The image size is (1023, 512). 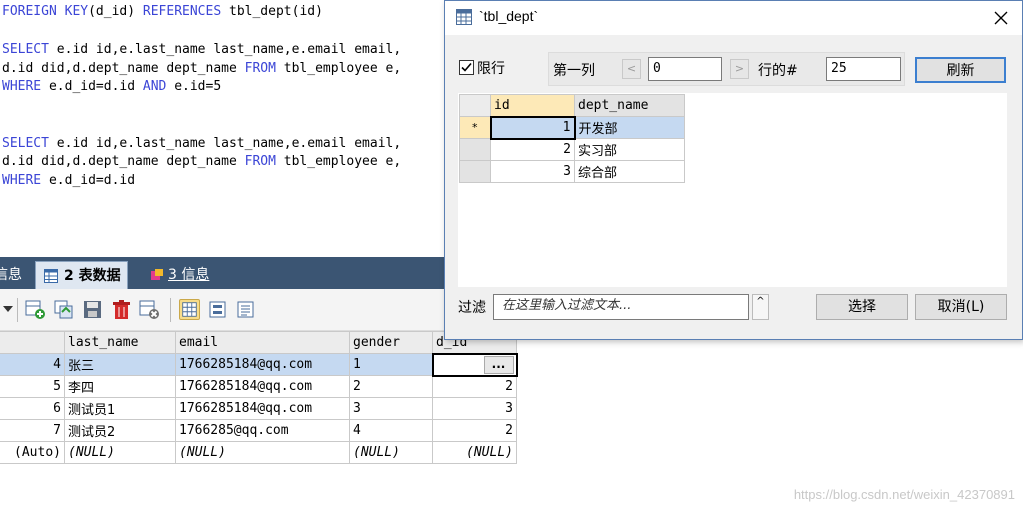 I want to click on tab-info-label: 信息, so click(x=11, y=275).